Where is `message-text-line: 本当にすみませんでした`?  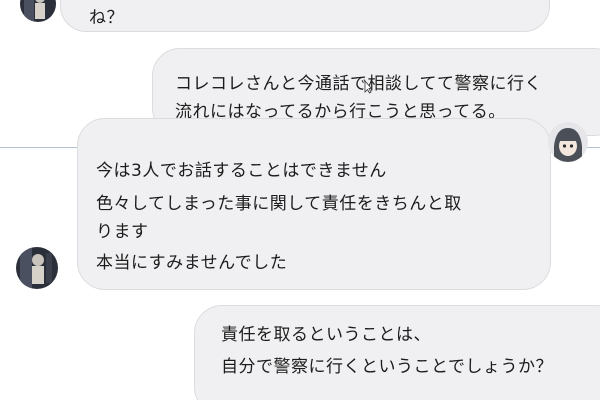 message-text-line: 本当にすみませんでした is located at coordinates (192, 263).